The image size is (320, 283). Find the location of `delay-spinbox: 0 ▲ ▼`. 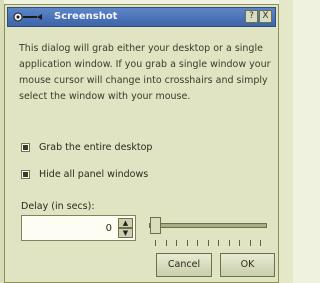

delay-spinbox: 0 ▲ ▼ is located at coordinates (78, 228).